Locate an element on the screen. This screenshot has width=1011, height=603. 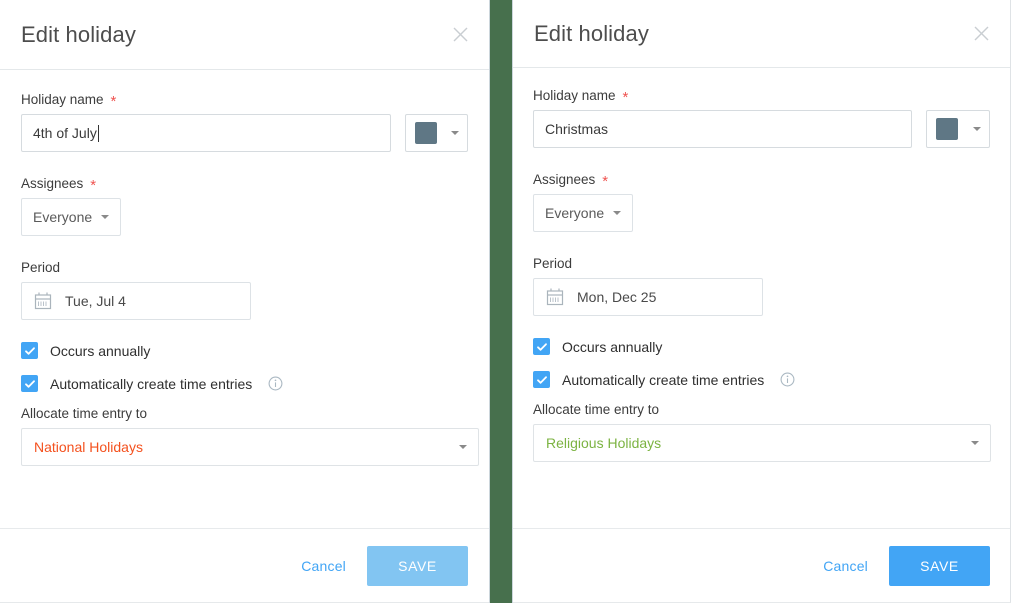
holiday-name-input: 4th of July is located at coordinates (206, 133).